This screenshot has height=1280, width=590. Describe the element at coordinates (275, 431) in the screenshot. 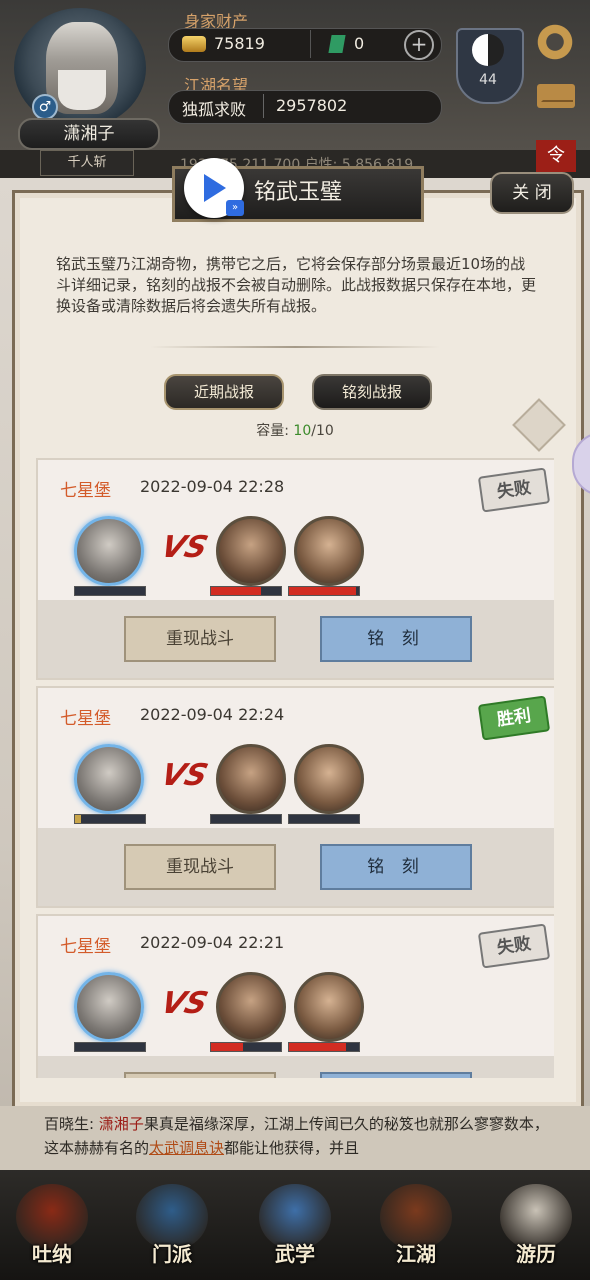

I see `capacity-label: 容量:` at that location.